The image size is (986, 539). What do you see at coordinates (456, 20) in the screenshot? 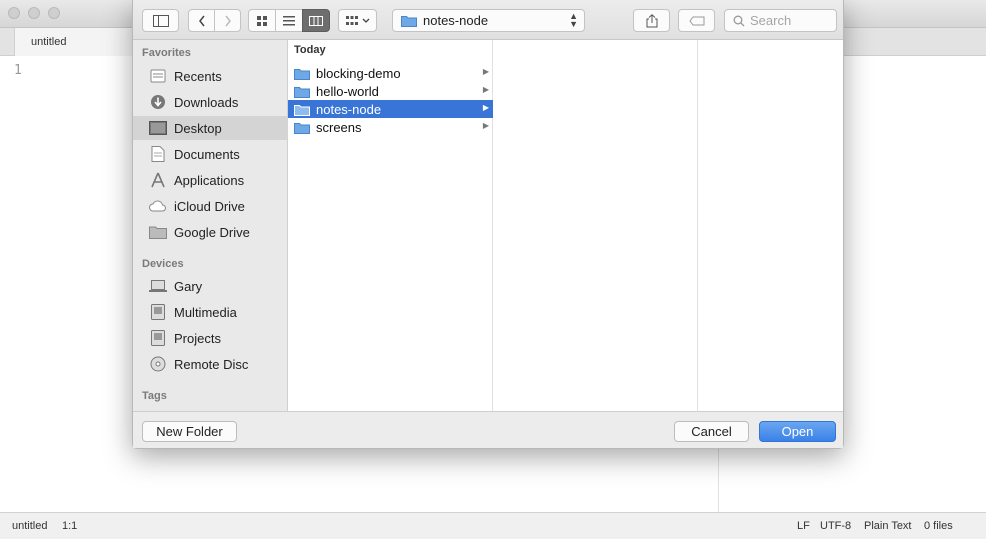
I see `path-label: notes-node` at bounding box center [456, 20].